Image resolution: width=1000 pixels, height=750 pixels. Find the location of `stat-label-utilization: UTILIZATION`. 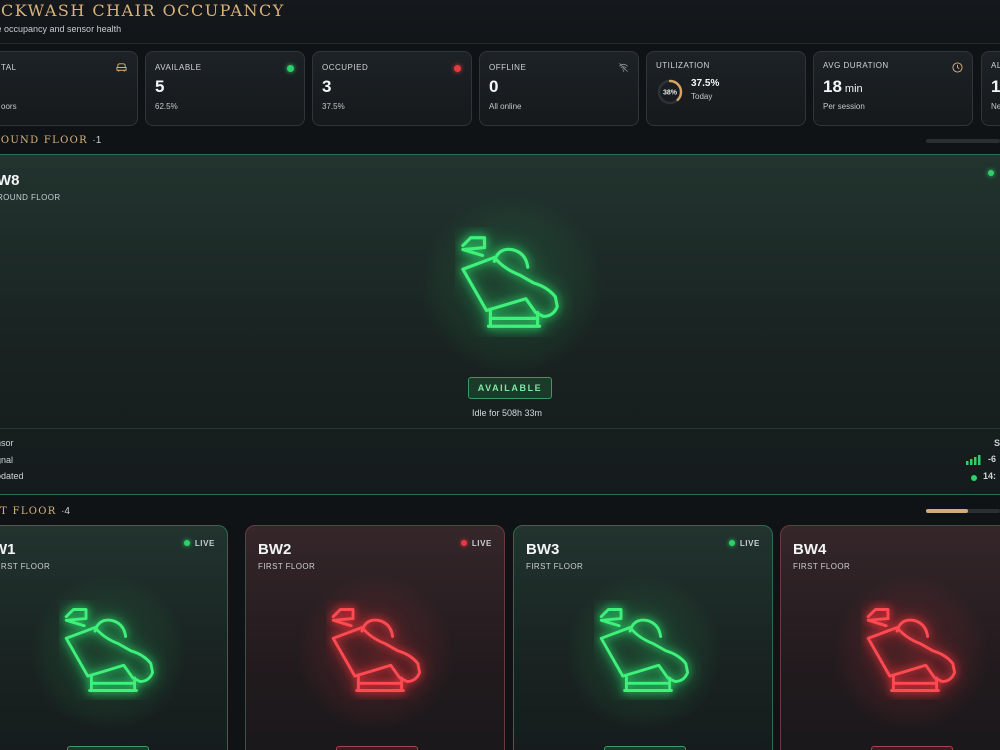

stat-label-utilization: UTILIZATION is located at coordinates (683, 65).